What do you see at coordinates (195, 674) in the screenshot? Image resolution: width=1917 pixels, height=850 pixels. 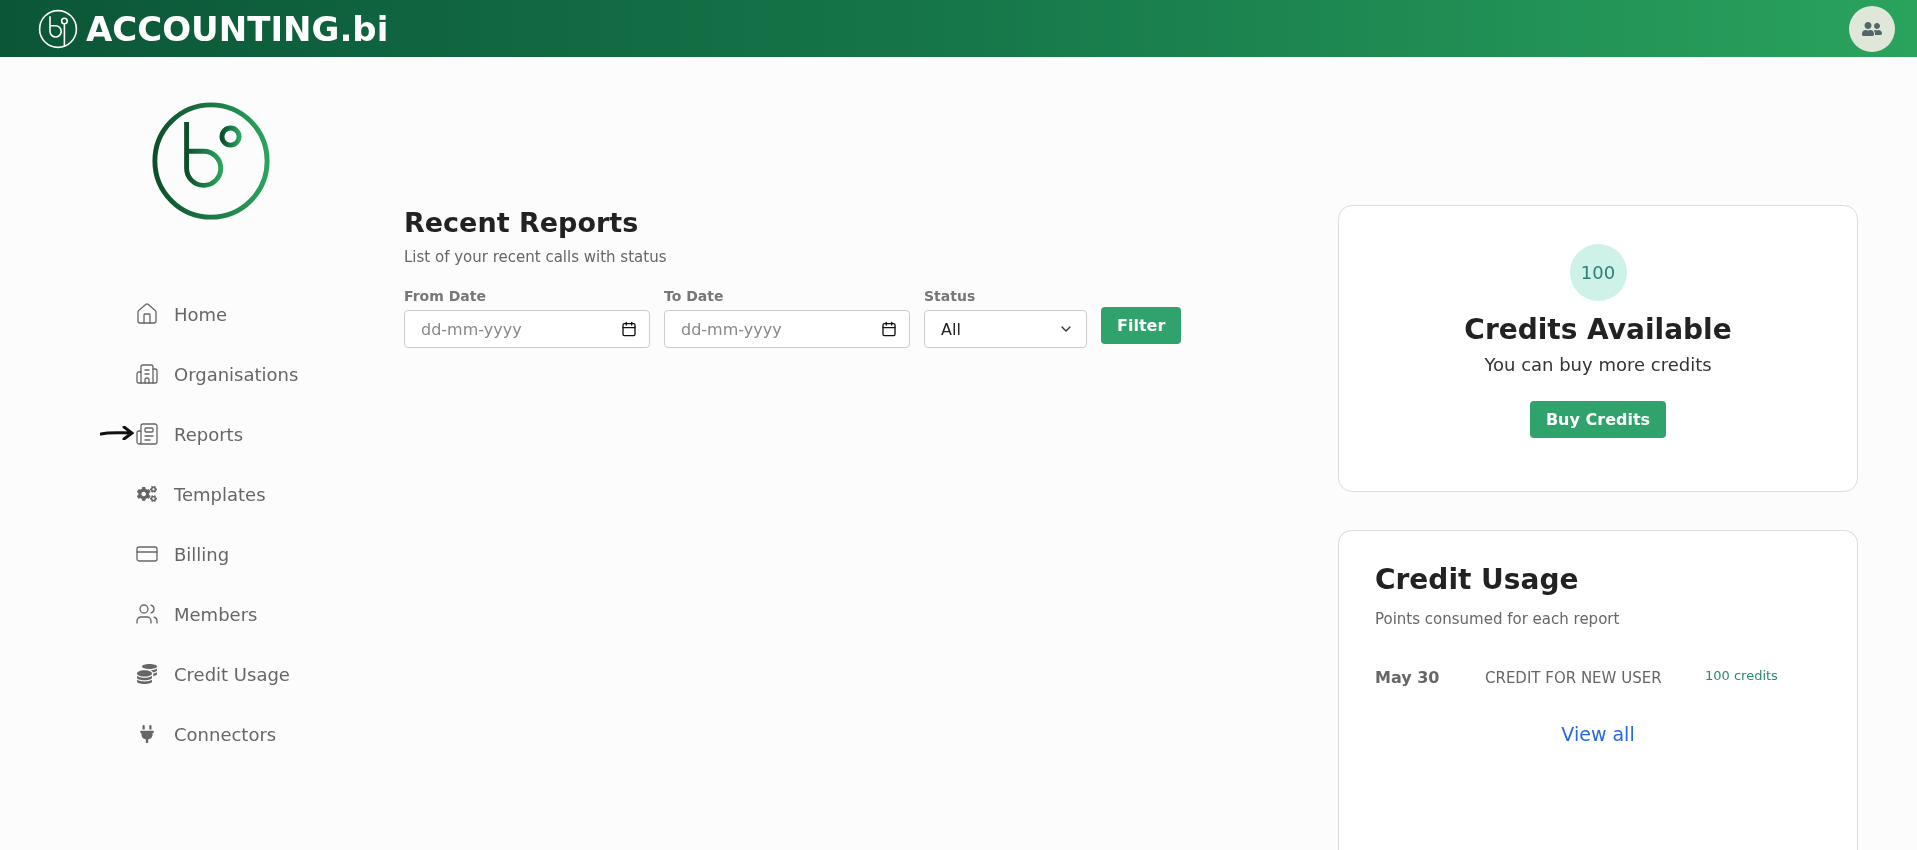 I see `nav-item: Credit Usage` at bounding box center [195, 674].